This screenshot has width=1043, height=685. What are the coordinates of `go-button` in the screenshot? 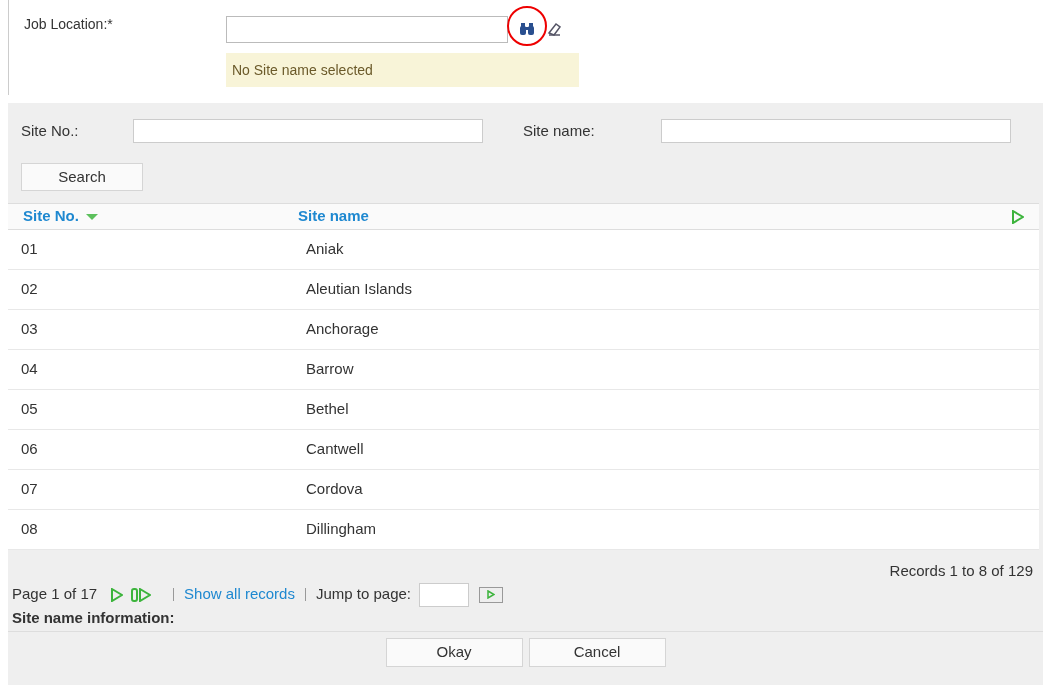 It's located at (491, 594).